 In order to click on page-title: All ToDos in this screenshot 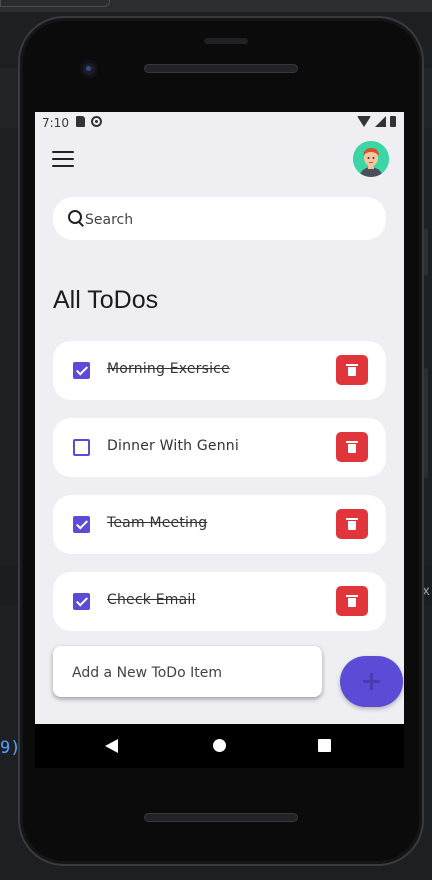, I will do `click(106, 300)`.